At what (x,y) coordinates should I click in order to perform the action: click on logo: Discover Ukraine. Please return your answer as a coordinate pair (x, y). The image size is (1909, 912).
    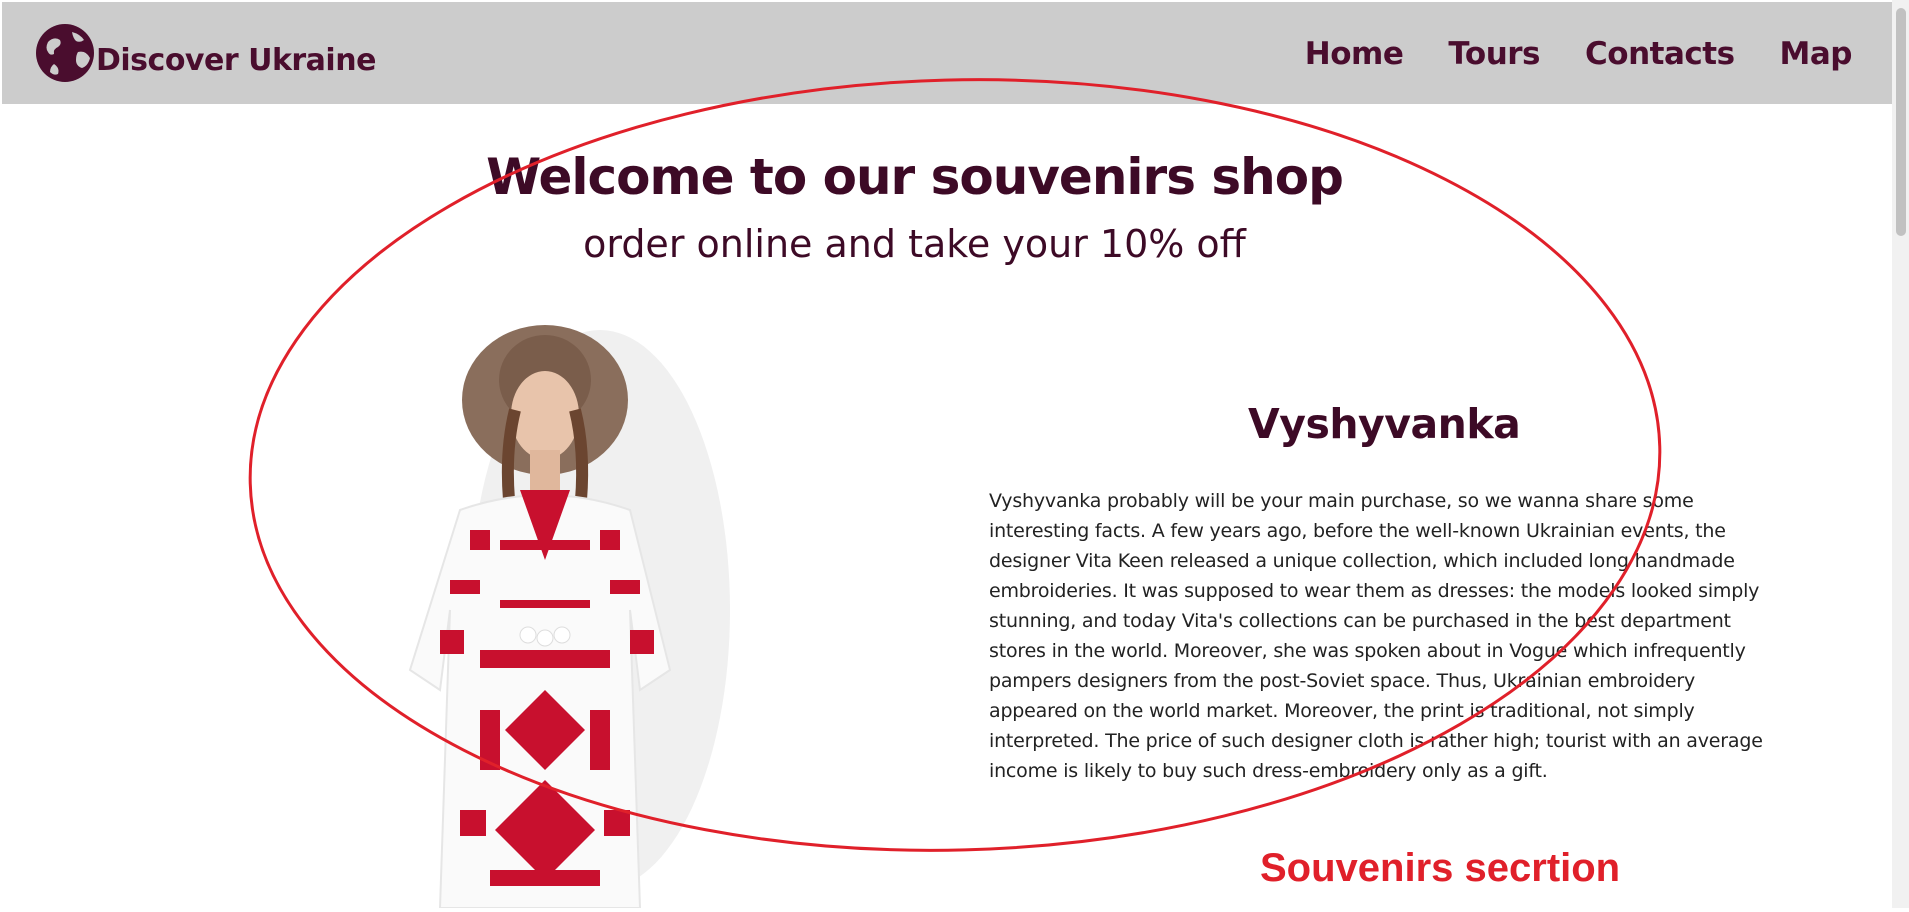
    Looking at the image, I should click on (205, 53).